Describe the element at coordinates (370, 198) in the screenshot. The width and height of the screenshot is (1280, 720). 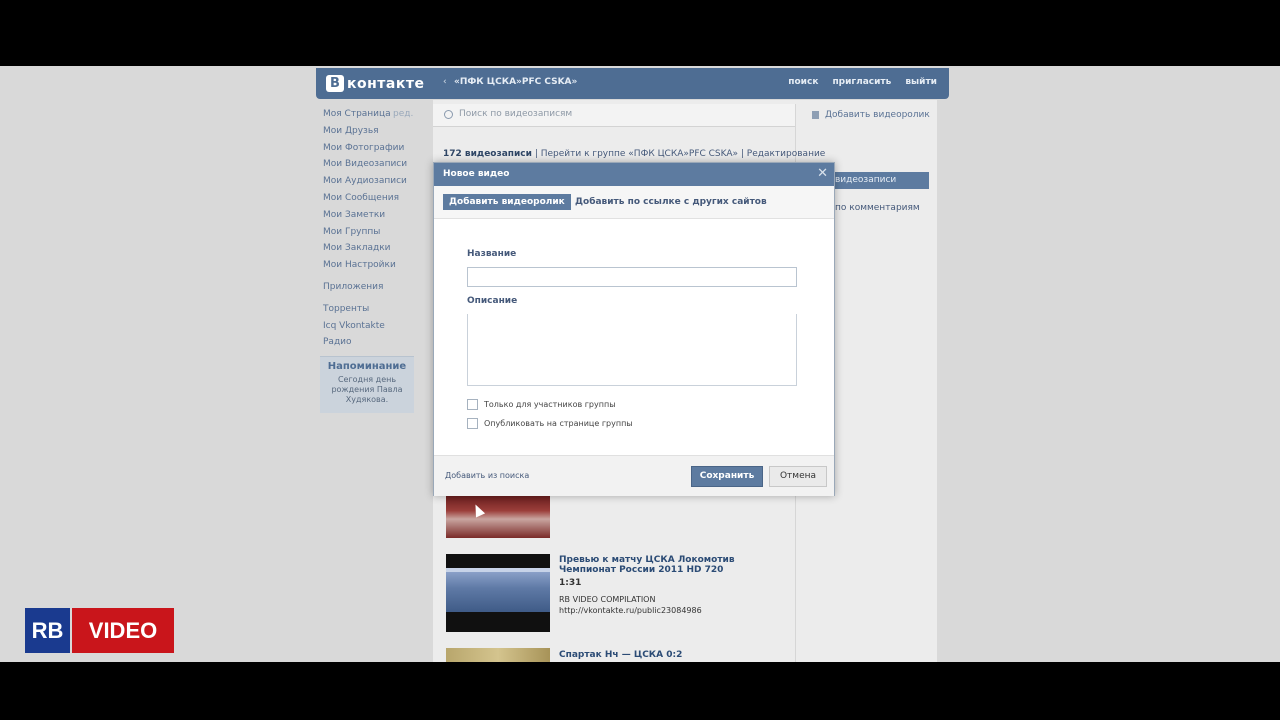
I see `sidebar-item-messages: Мои Сообщения` at that location.